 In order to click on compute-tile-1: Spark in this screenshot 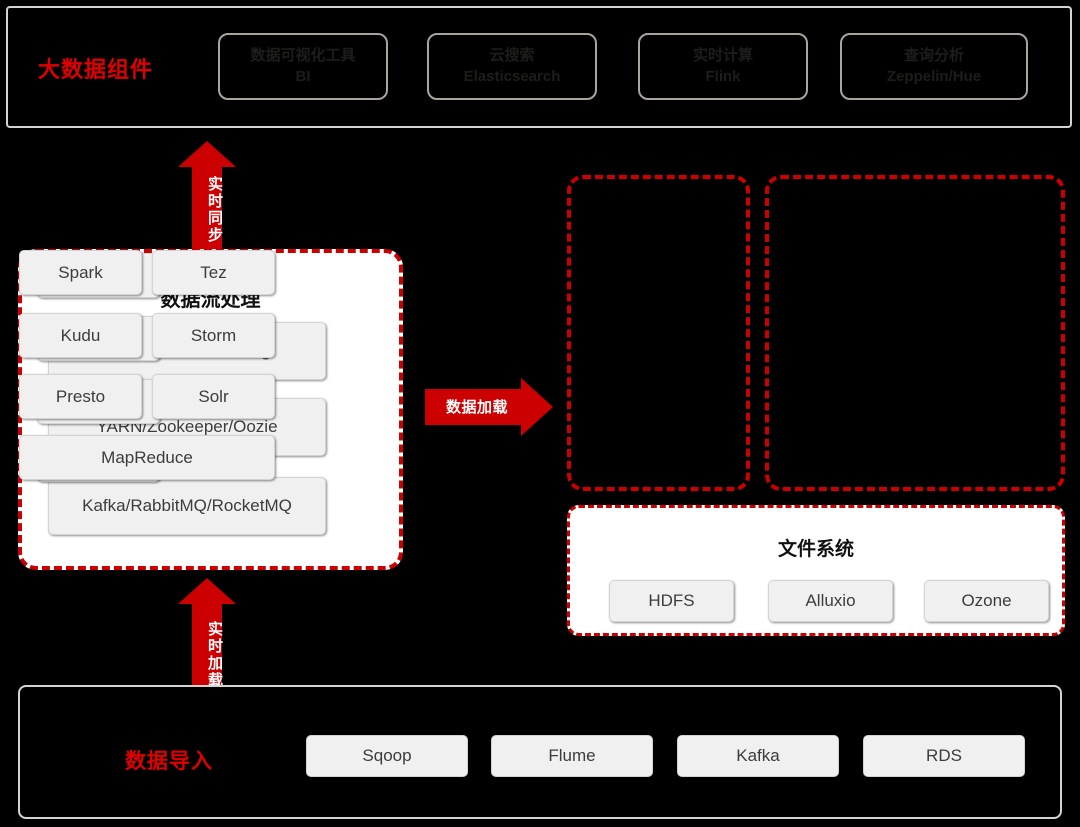, I will do `click(80, 272)`.